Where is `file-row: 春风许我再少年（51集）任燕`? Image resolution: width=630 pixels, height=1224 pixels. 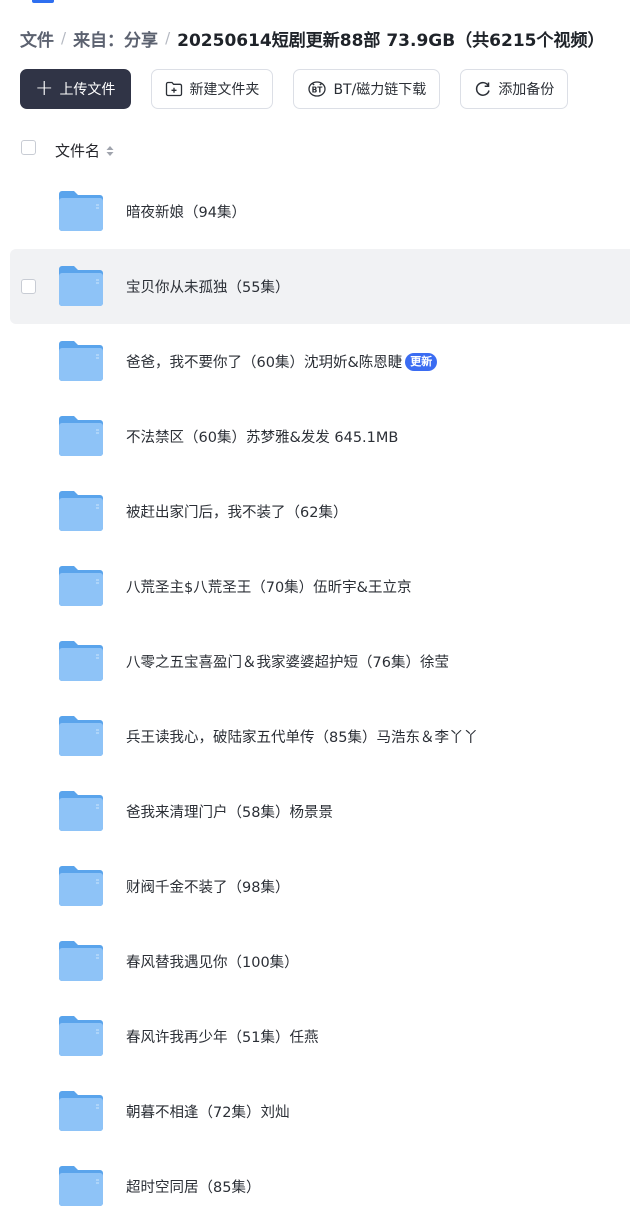 file-row: 春风许我再少年（51集）任燕 is located at coordinates (320, 1036).